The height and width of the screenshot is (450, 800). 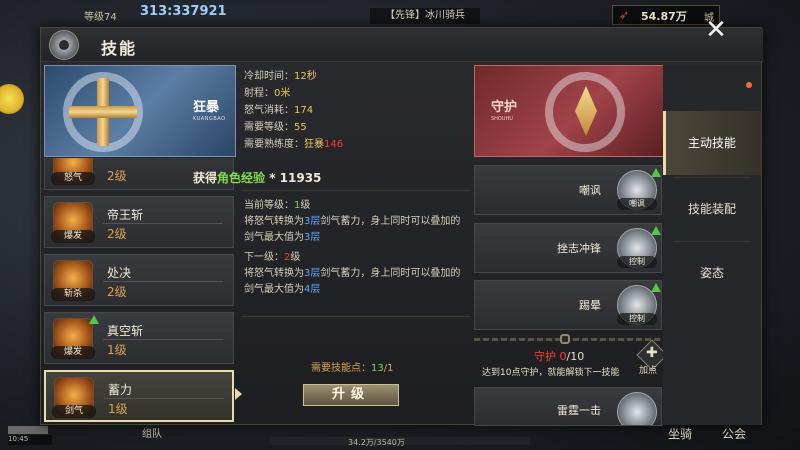 I want to click on tab-indicator, so click(x=664, y=143).